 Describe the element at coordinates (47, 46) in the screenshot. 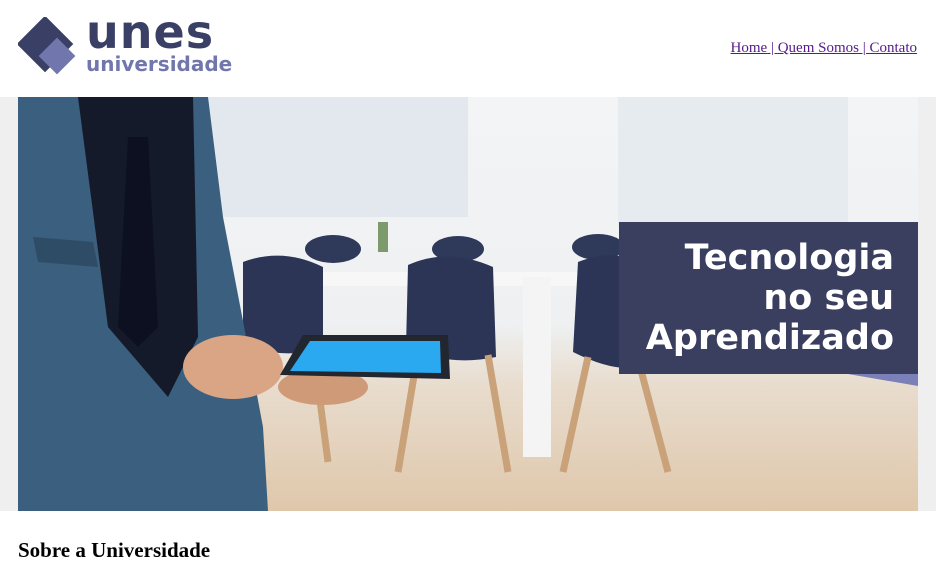

I see `diamond-logo-icon` at that location.